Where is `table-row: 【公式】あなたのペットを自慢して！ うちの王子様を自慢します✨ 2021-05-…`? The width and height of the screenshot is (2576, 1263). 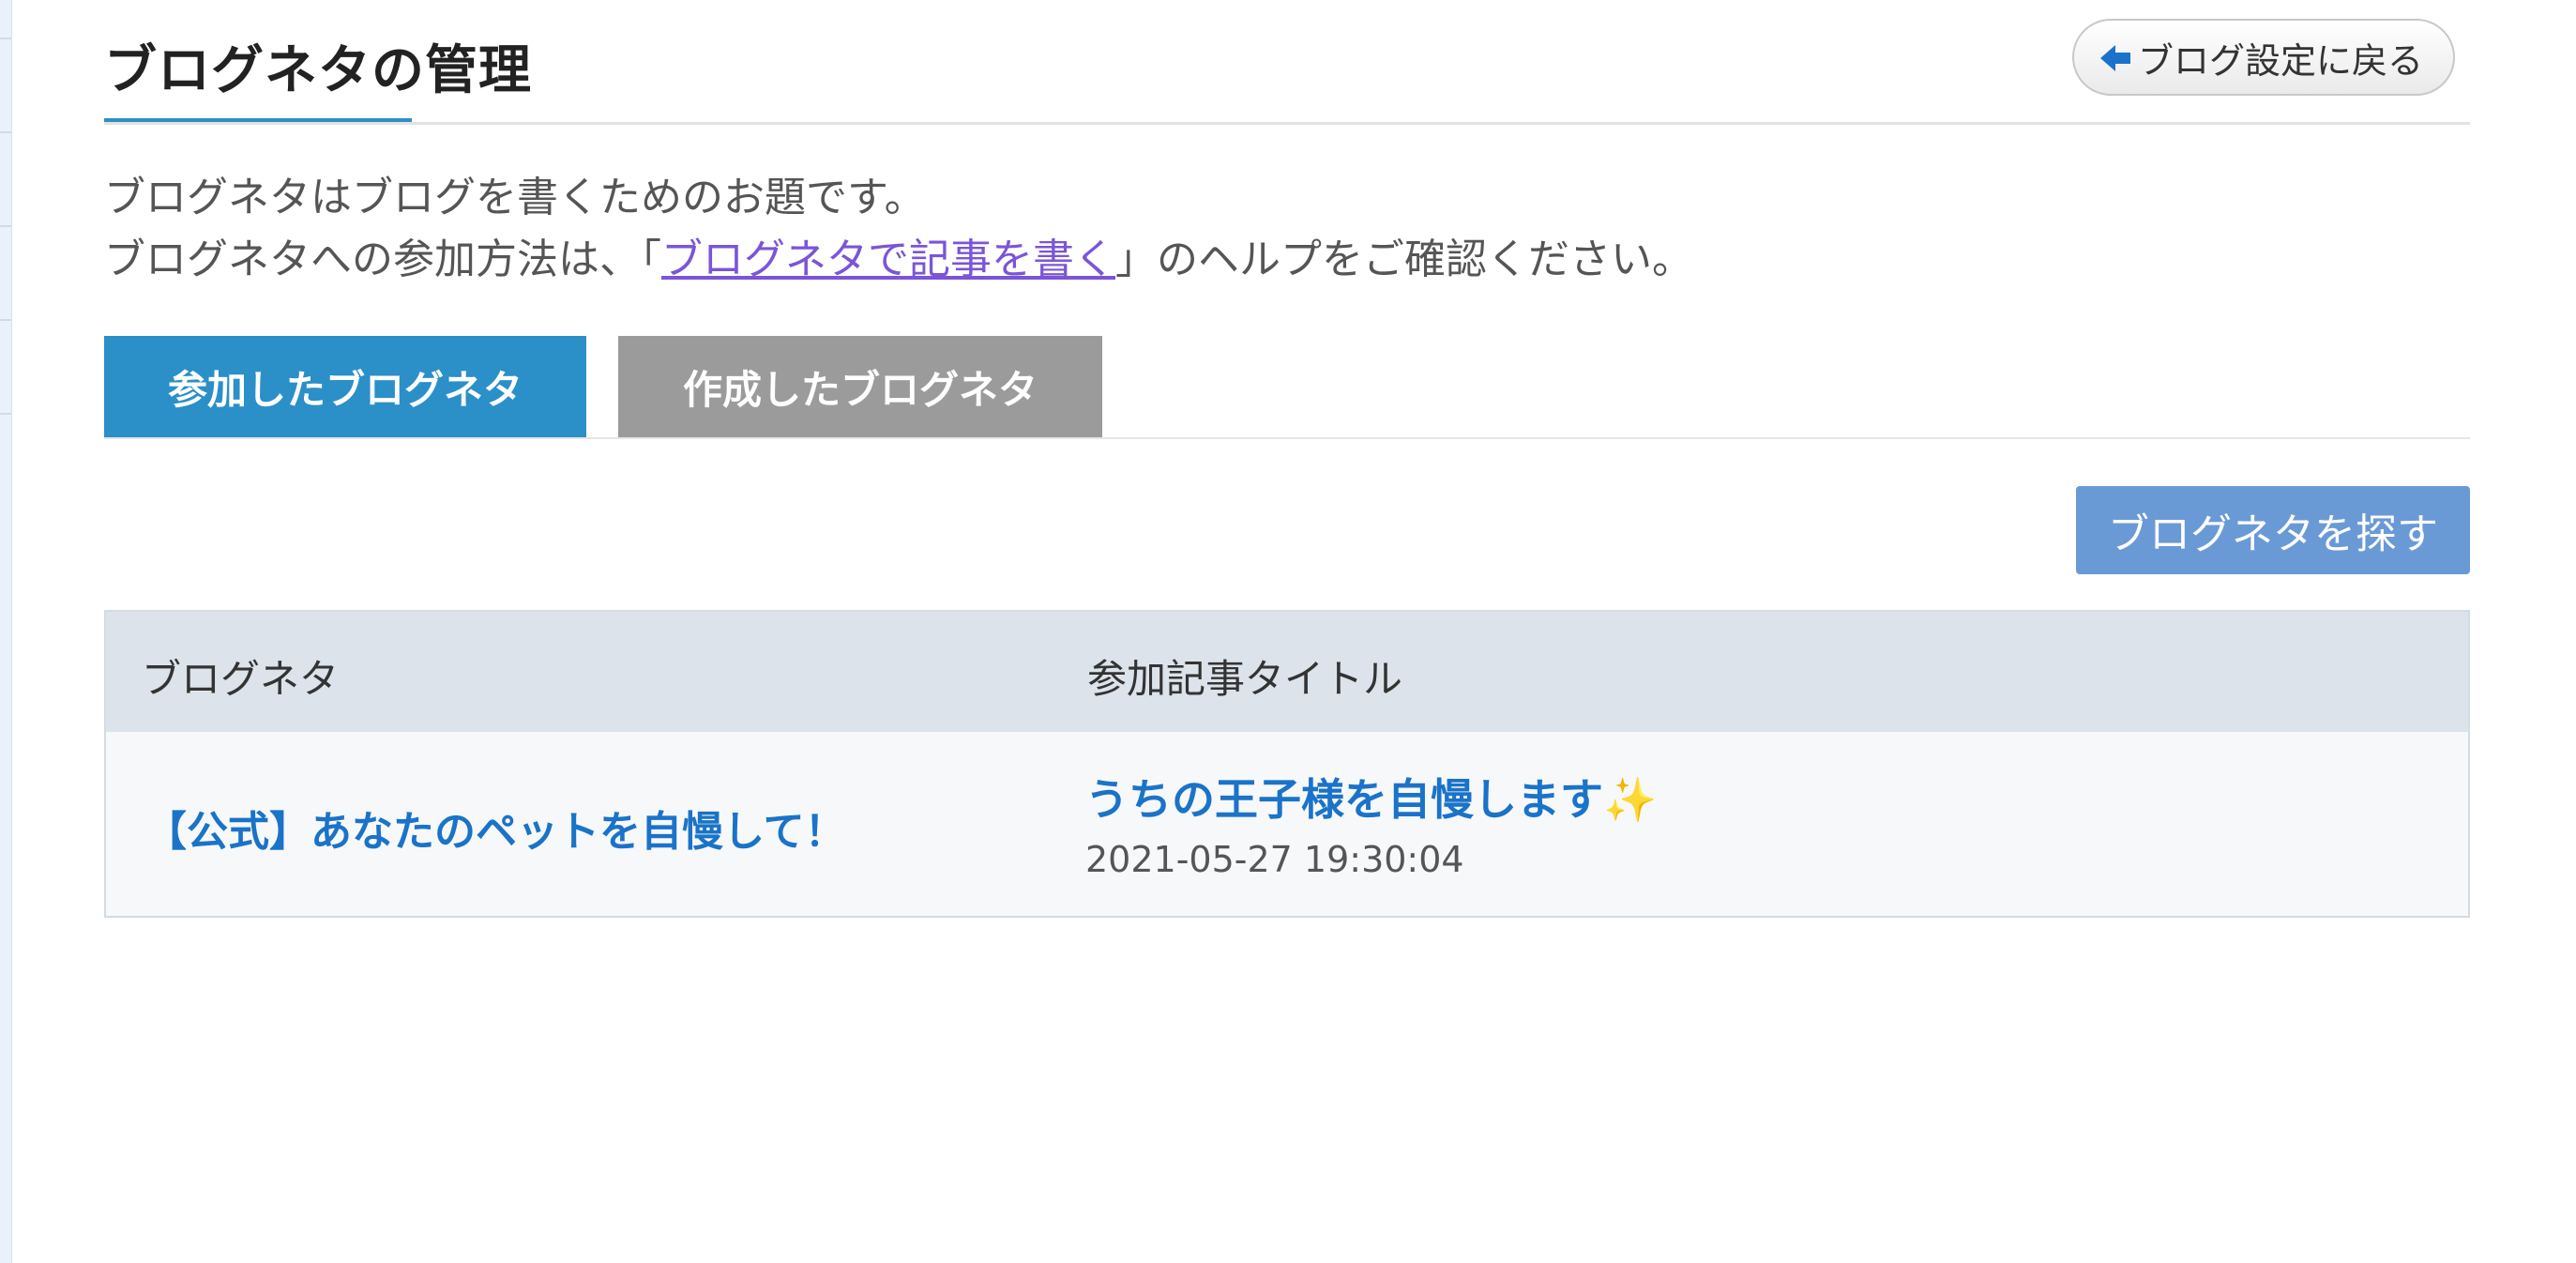
table-row: 【公式】あなたのペットを自慢して！ うちの王子様を自慢します✨ 2021-05-… is located at coordinates (1287, 824).